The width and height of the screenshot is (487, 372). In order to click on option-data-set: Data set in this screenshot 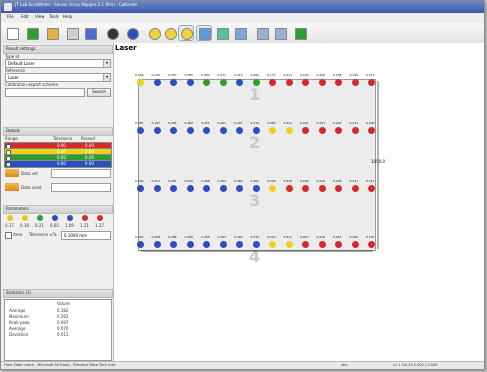, I will do `click(29, 173)`.